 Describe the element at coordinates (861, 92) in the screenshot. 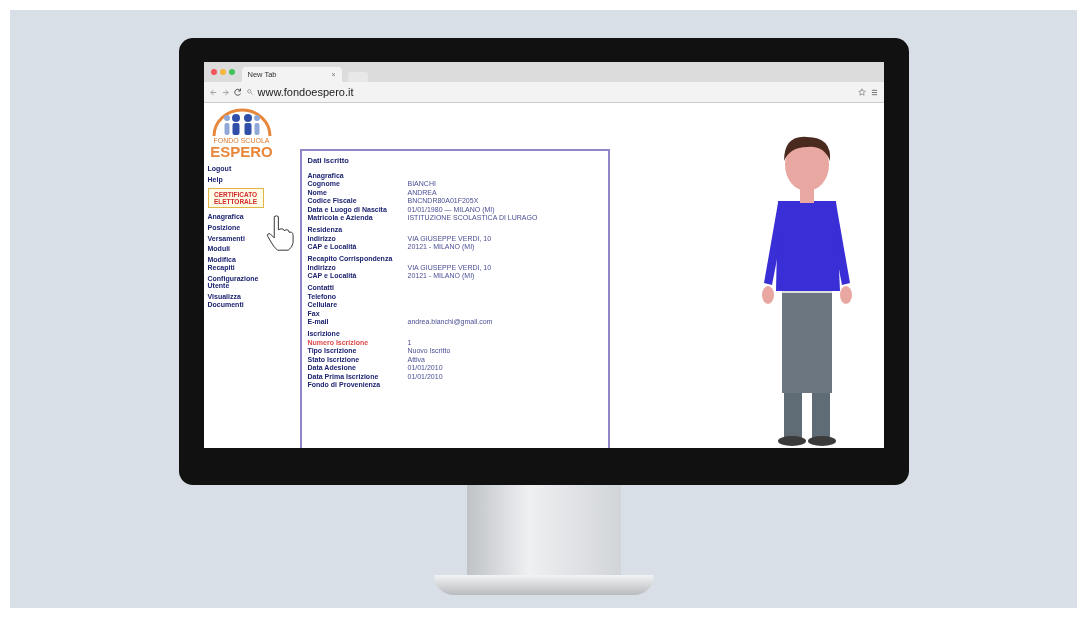

I see `star-icon` at that location.